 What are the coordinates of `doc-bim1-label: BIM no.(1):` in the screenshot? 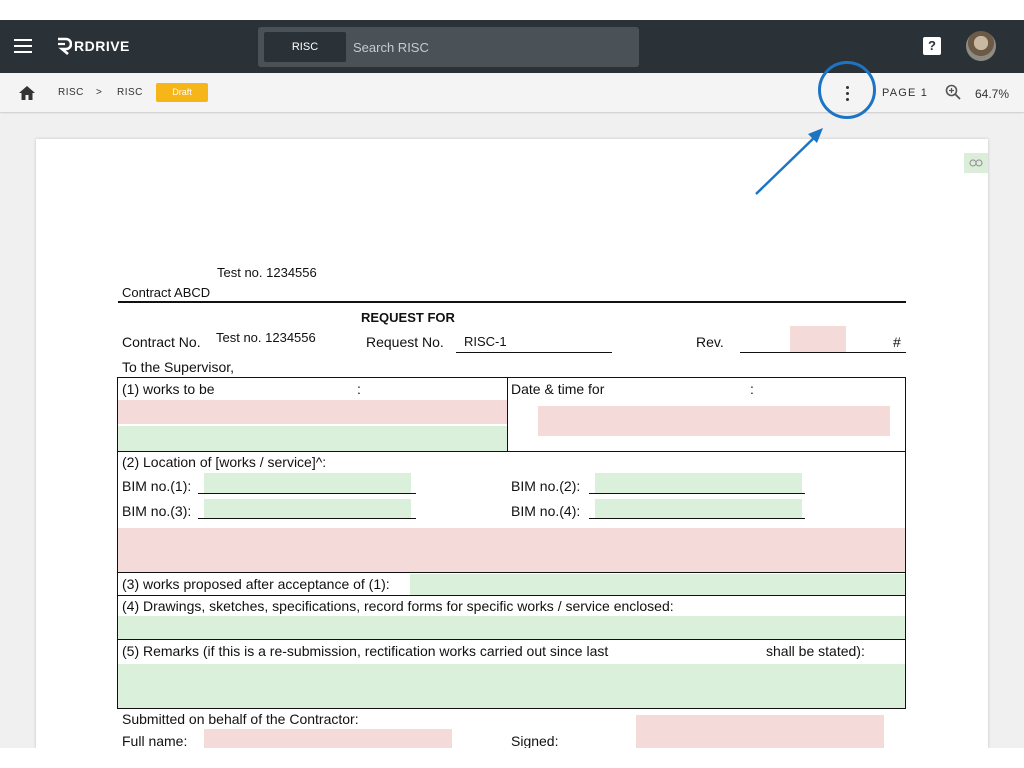 It's located at (157, 486).